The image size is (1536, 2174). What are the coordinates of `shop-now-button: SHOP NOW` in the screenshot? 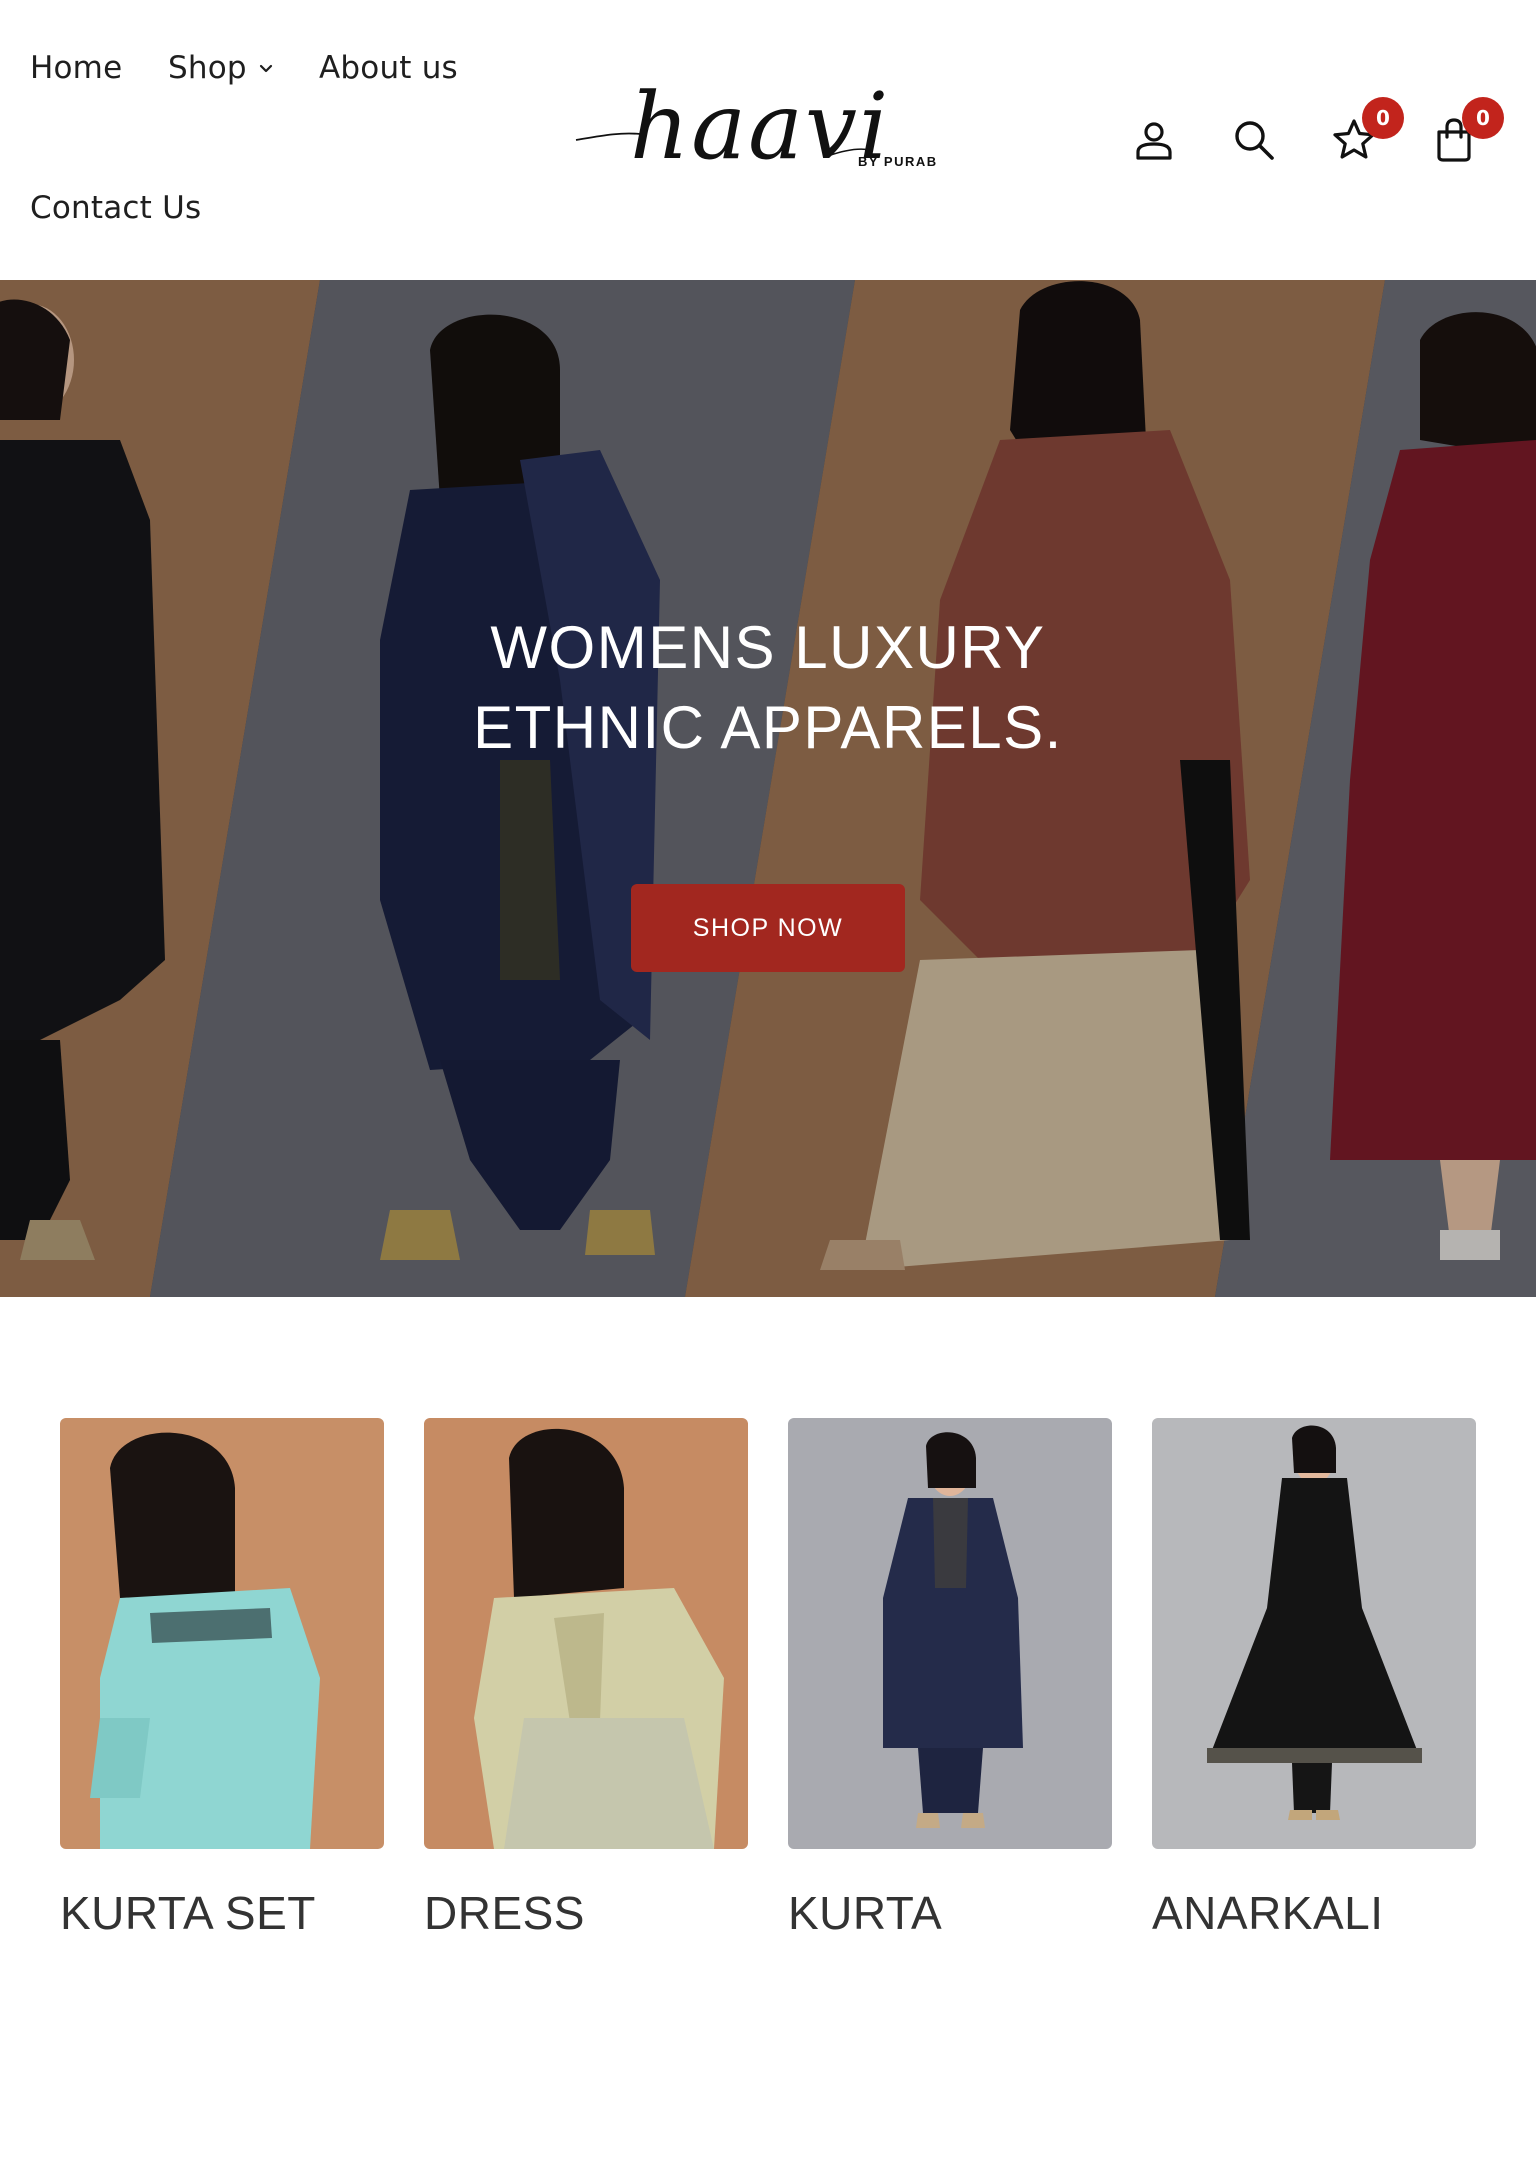 It's located at (768, 928).